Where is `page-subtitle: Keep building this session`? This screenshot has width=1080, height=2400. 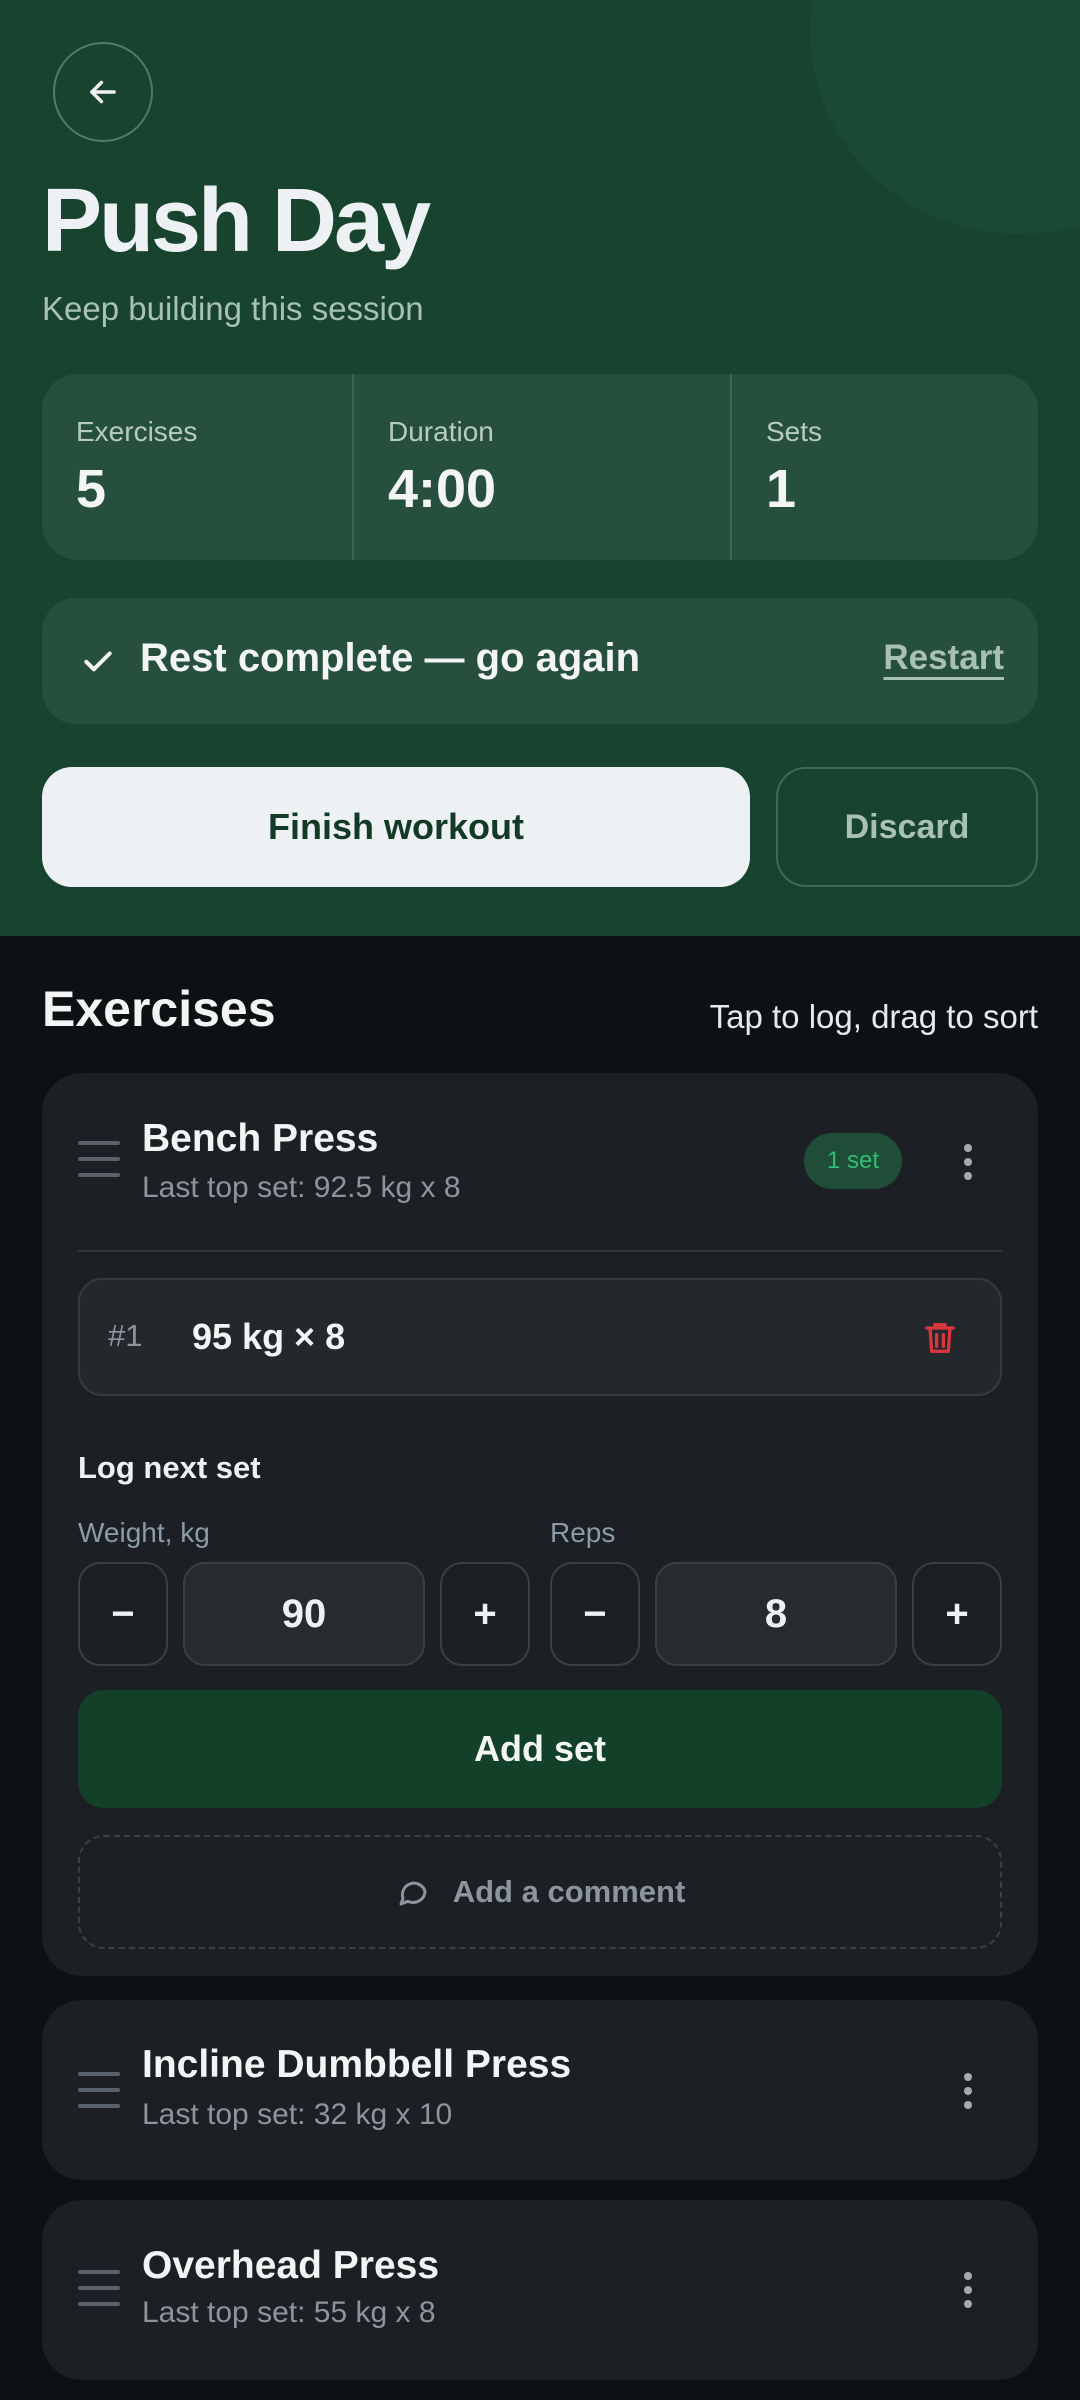
page-subtitle: Keep building this session is located at coordinates (233, 308).